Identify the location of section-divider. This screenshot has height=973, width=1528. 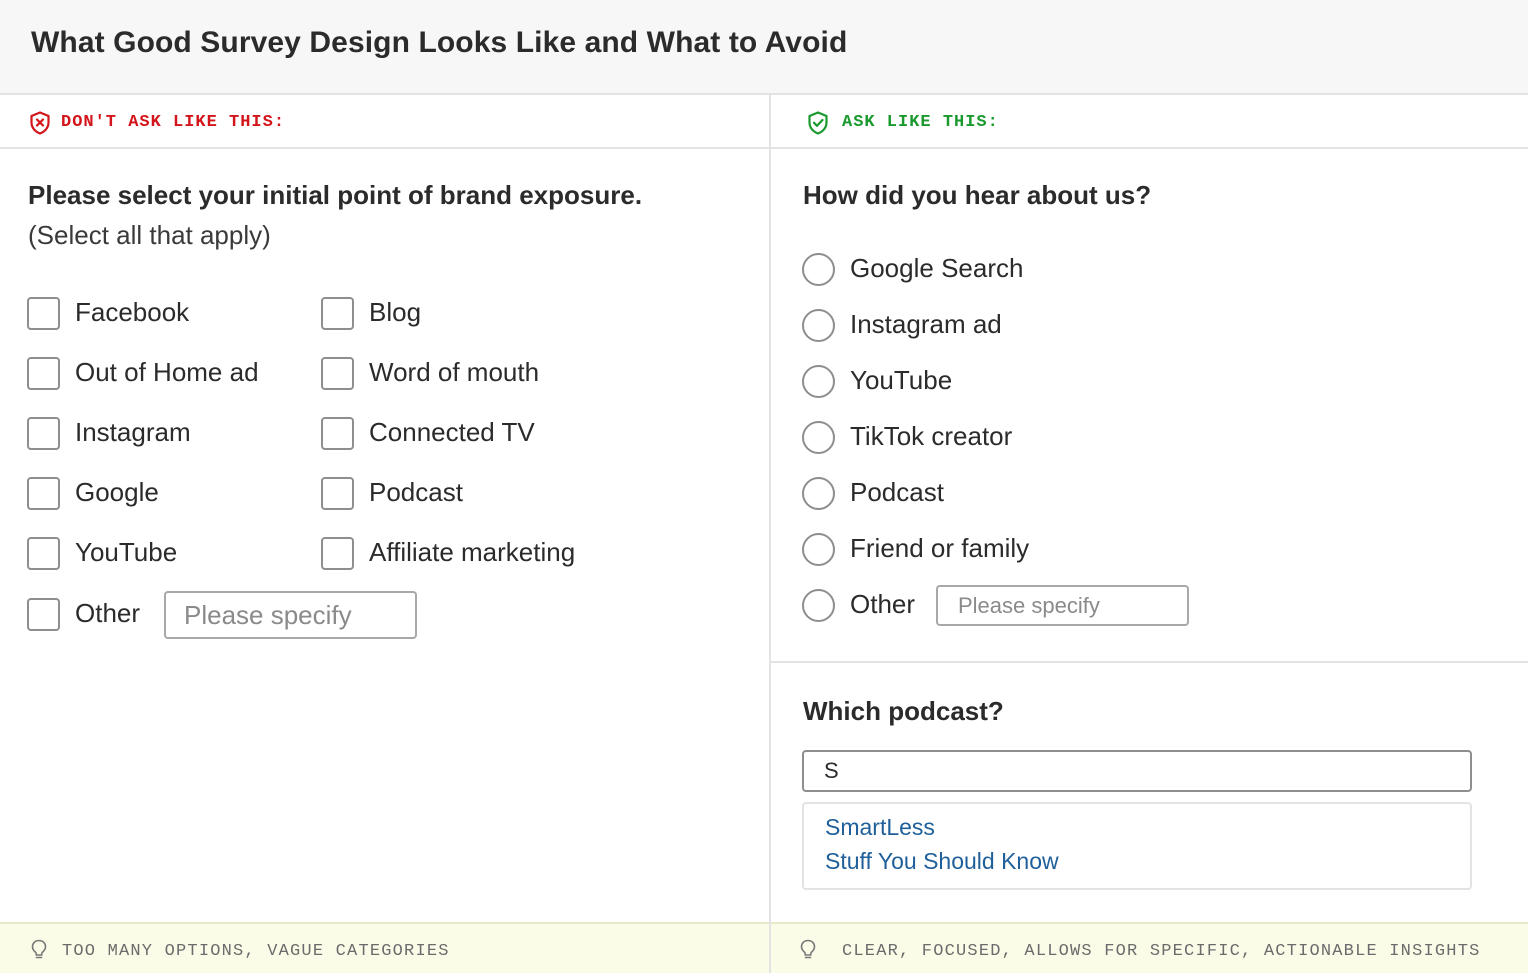
(1149, 662).